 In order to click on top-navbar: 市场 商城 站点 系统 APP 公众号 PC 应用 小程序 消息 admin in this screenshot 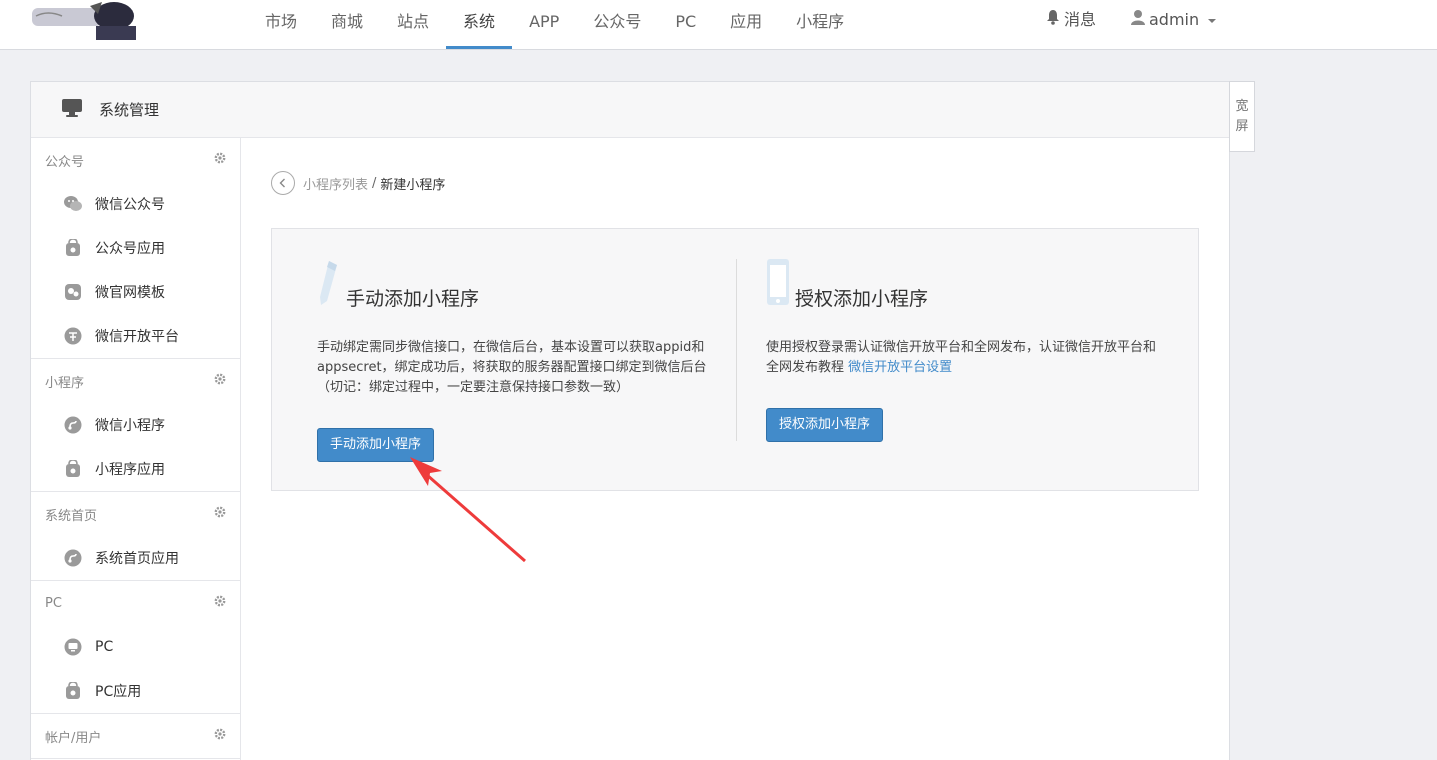, I will do `click(718, 25)`.